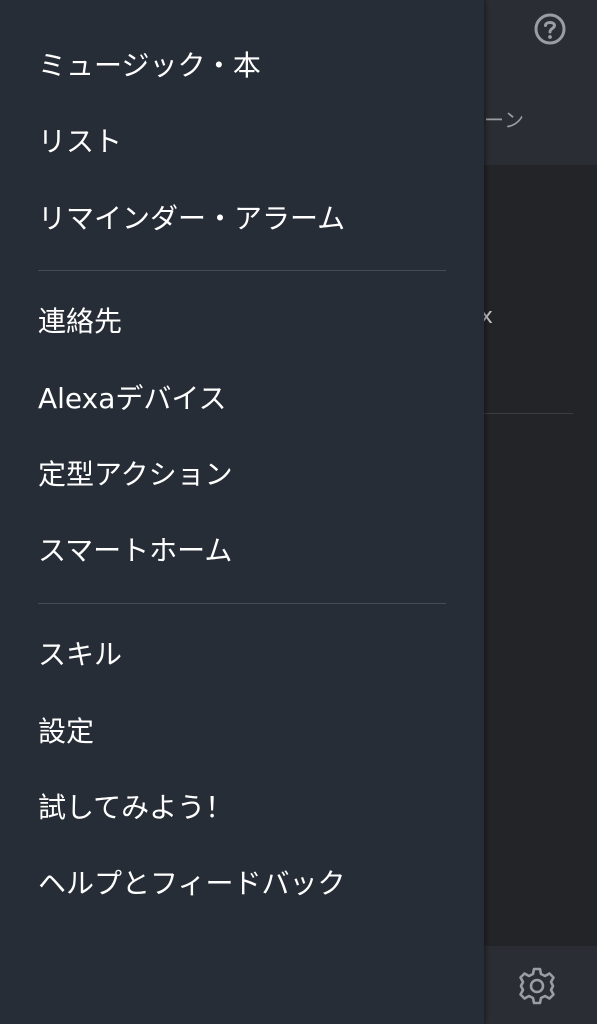 The width and height of the screenshot is (597, 1024). What do you see at coordinates (135, 475) in the screenshot?
I see `menu-item-routines: 定型アクション` at bounding box center [135, 475].